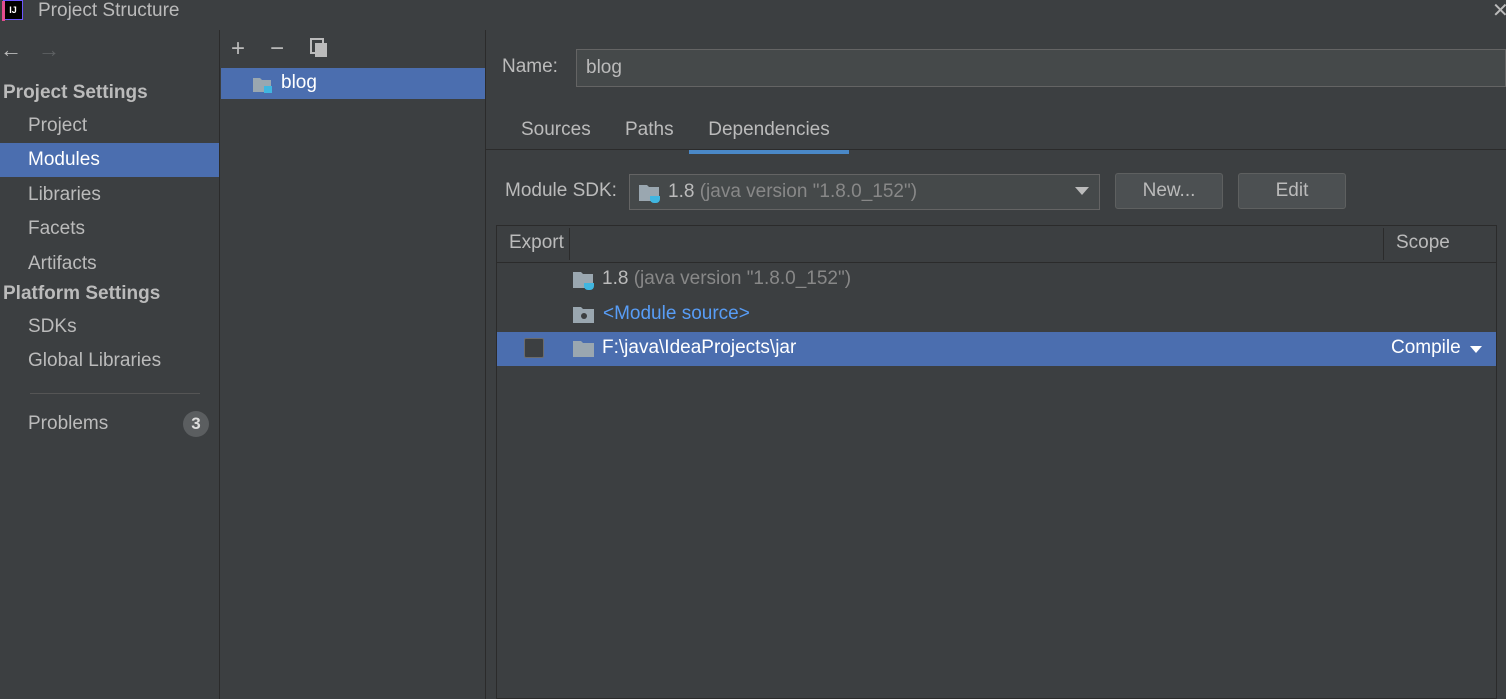 The height and width of the screenshot is (699, 1506). What do you see at coordinates (277, 49) in the screenshot?
I see `remove-module-button: −` at bounding box center [277, 49].